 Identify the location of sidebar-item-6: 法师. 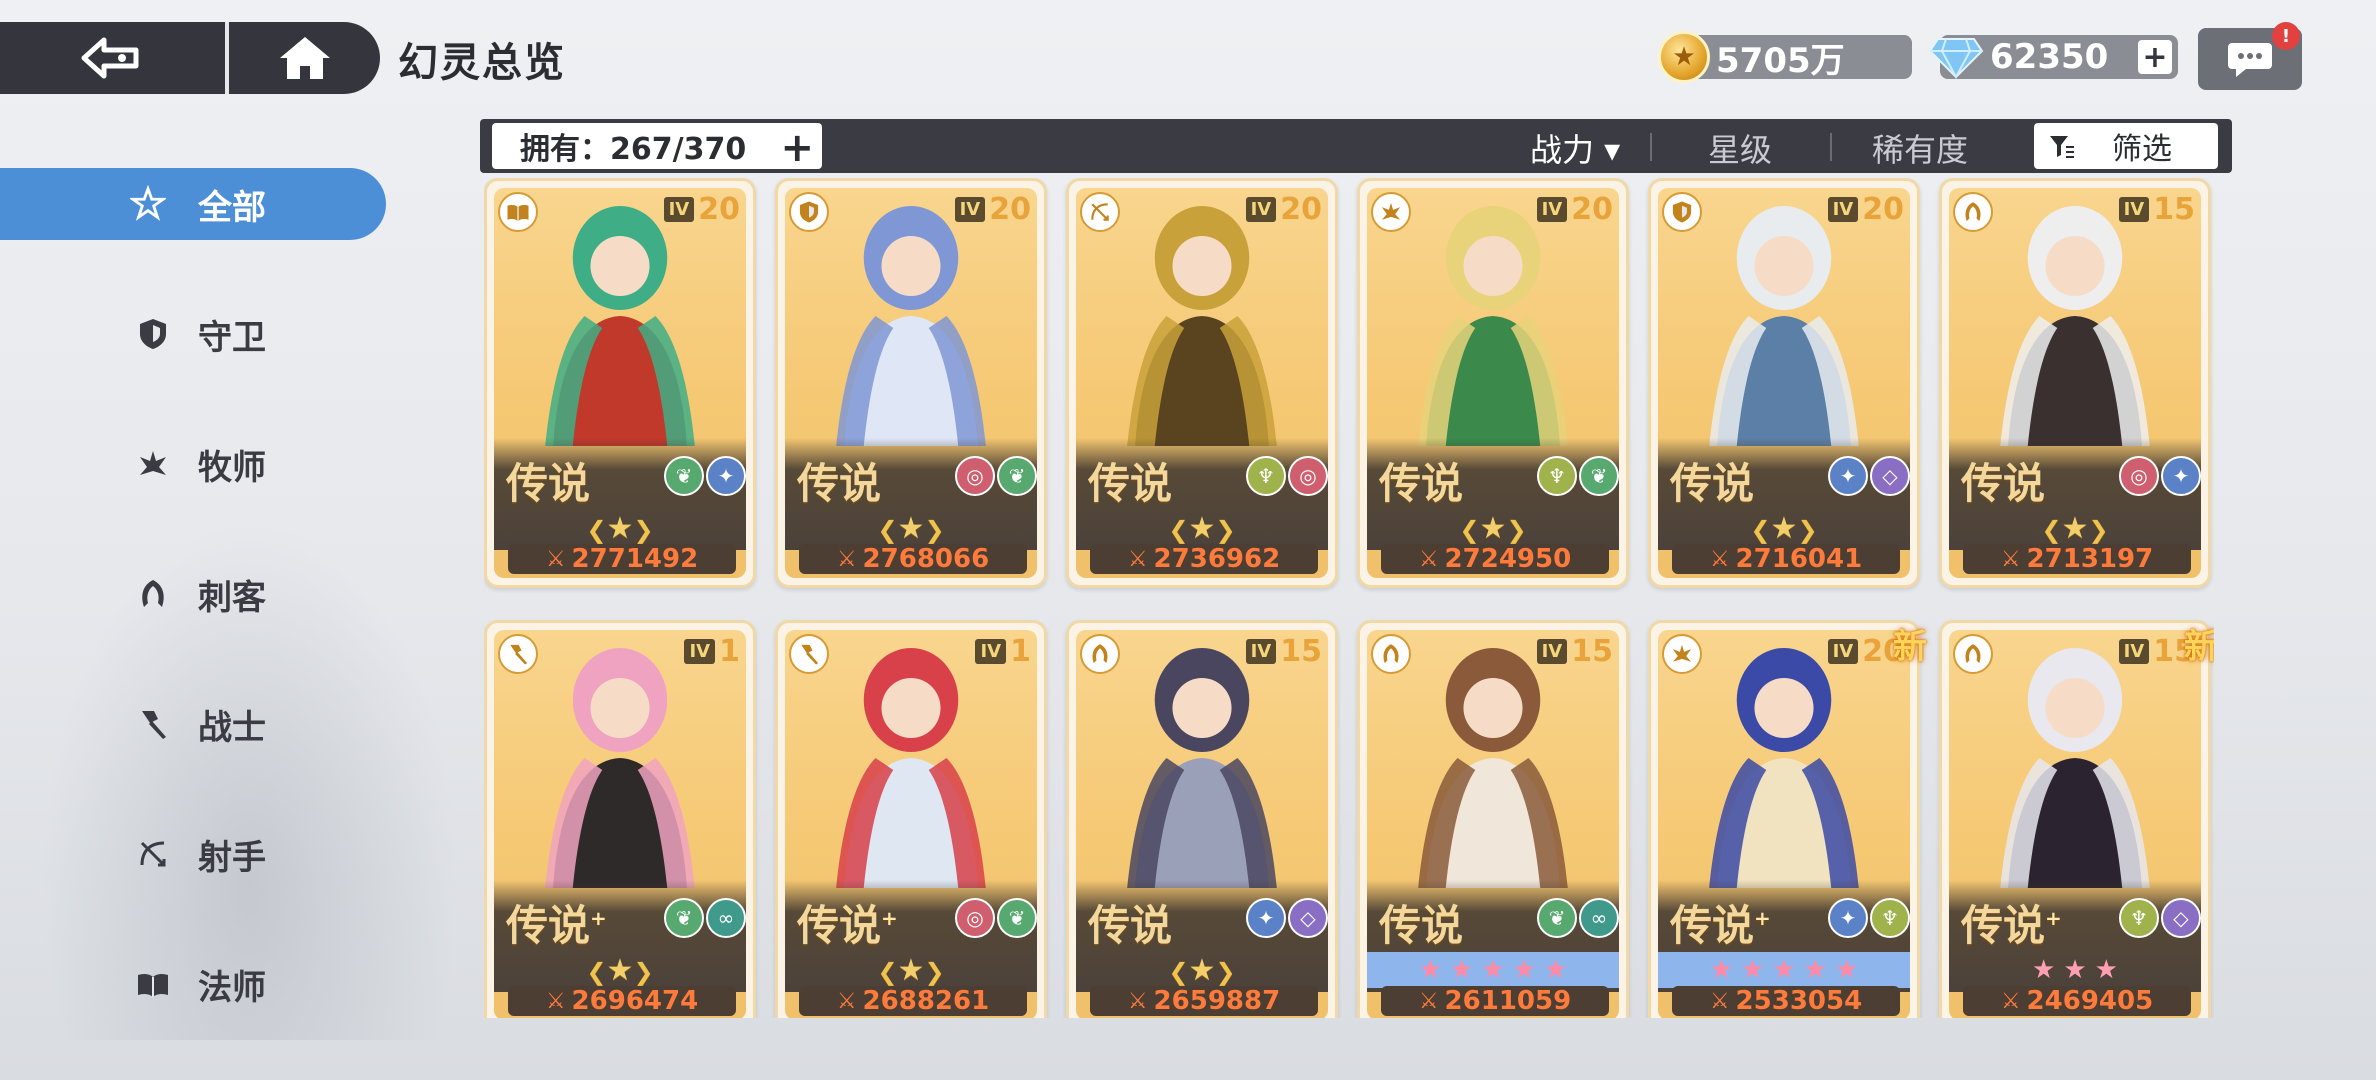
(193, 984).